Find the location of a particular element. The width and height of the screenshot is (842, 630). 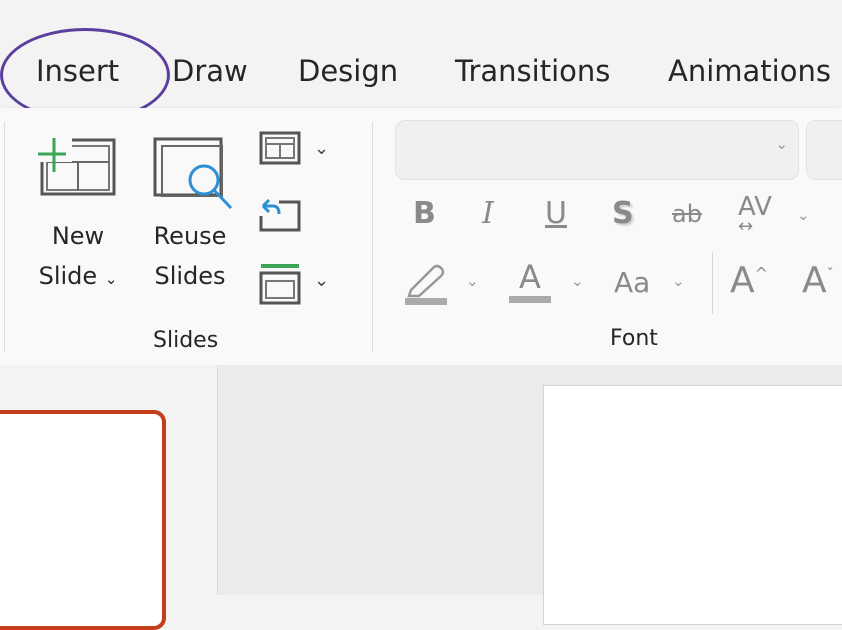

section-icon is located at coordinates (280, 284).